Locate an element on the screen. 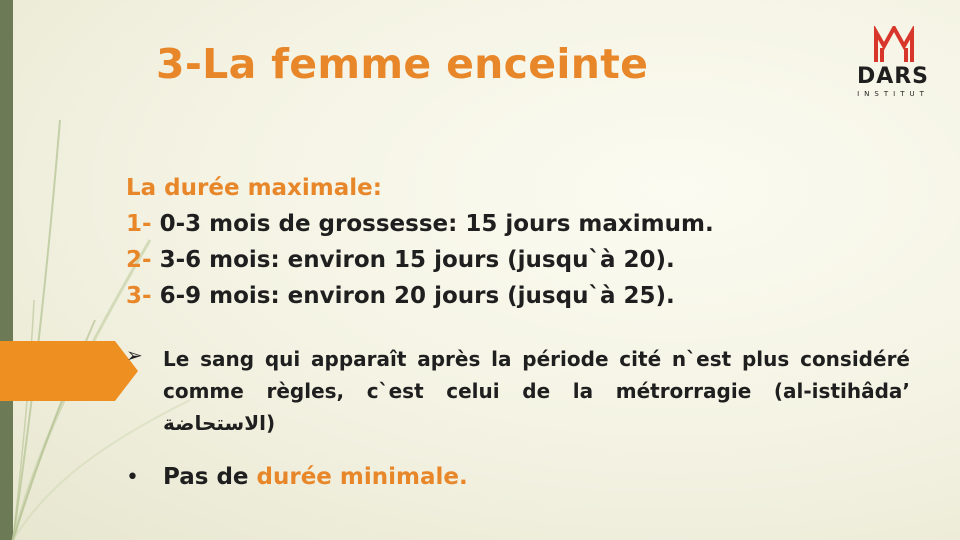  item-number: 3- is located at coordinates (139, 296).